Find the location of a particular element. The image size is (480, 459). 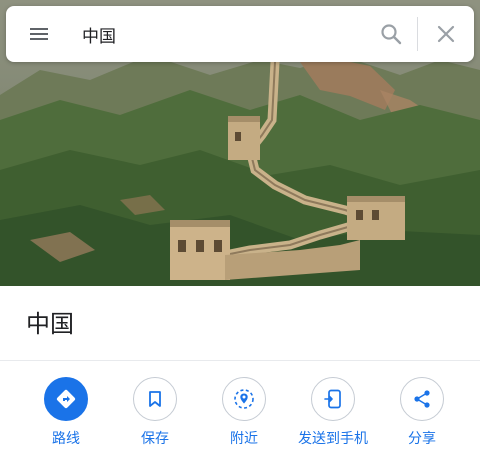

send-to-phone-label: 发送到手机 is located at coordinates (333, 439).